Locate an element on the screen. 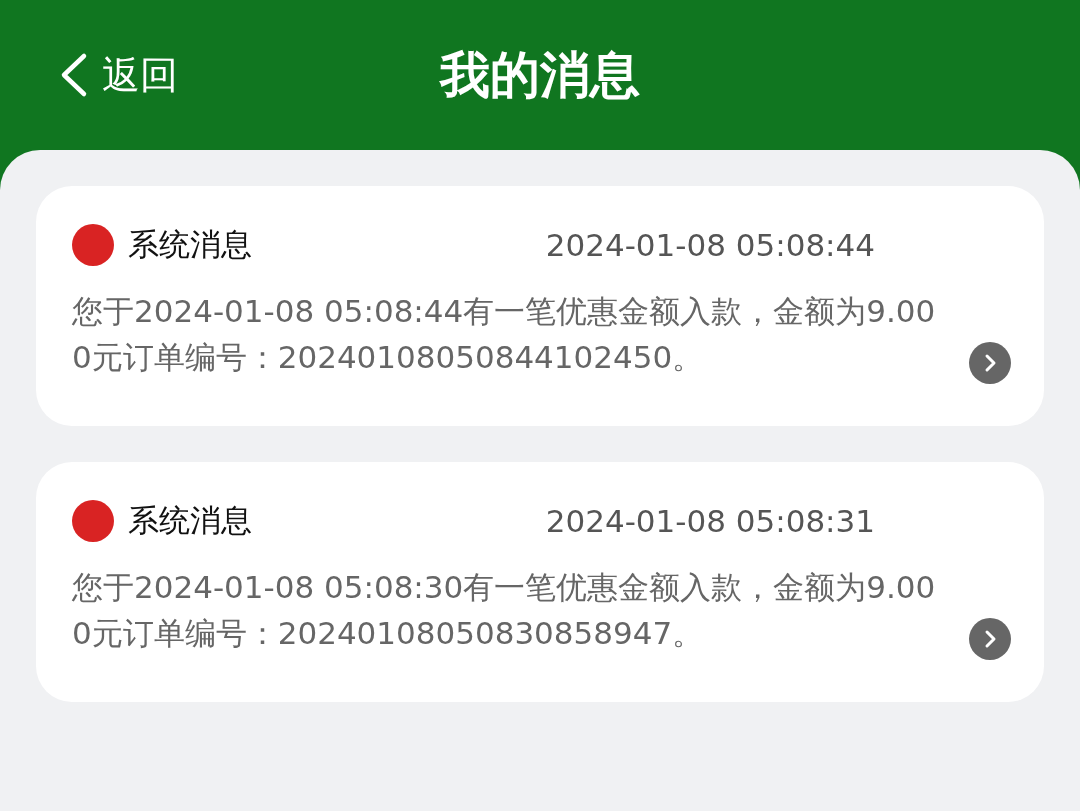  back-button: 返回 is located at coordinates (117, 75).